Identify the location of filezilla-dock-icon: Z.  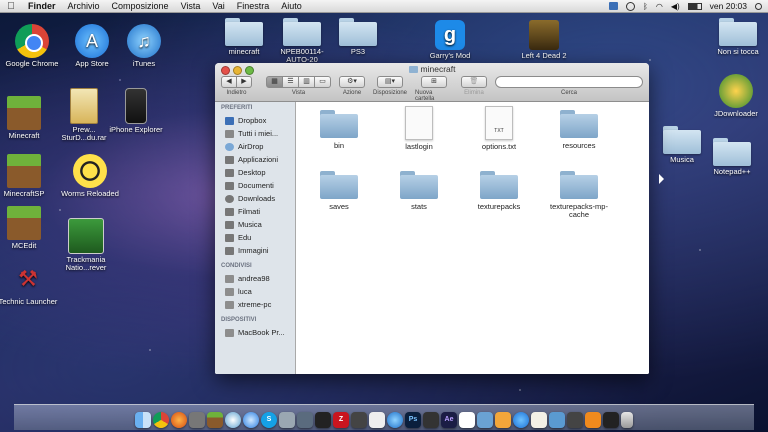
(341, 420).